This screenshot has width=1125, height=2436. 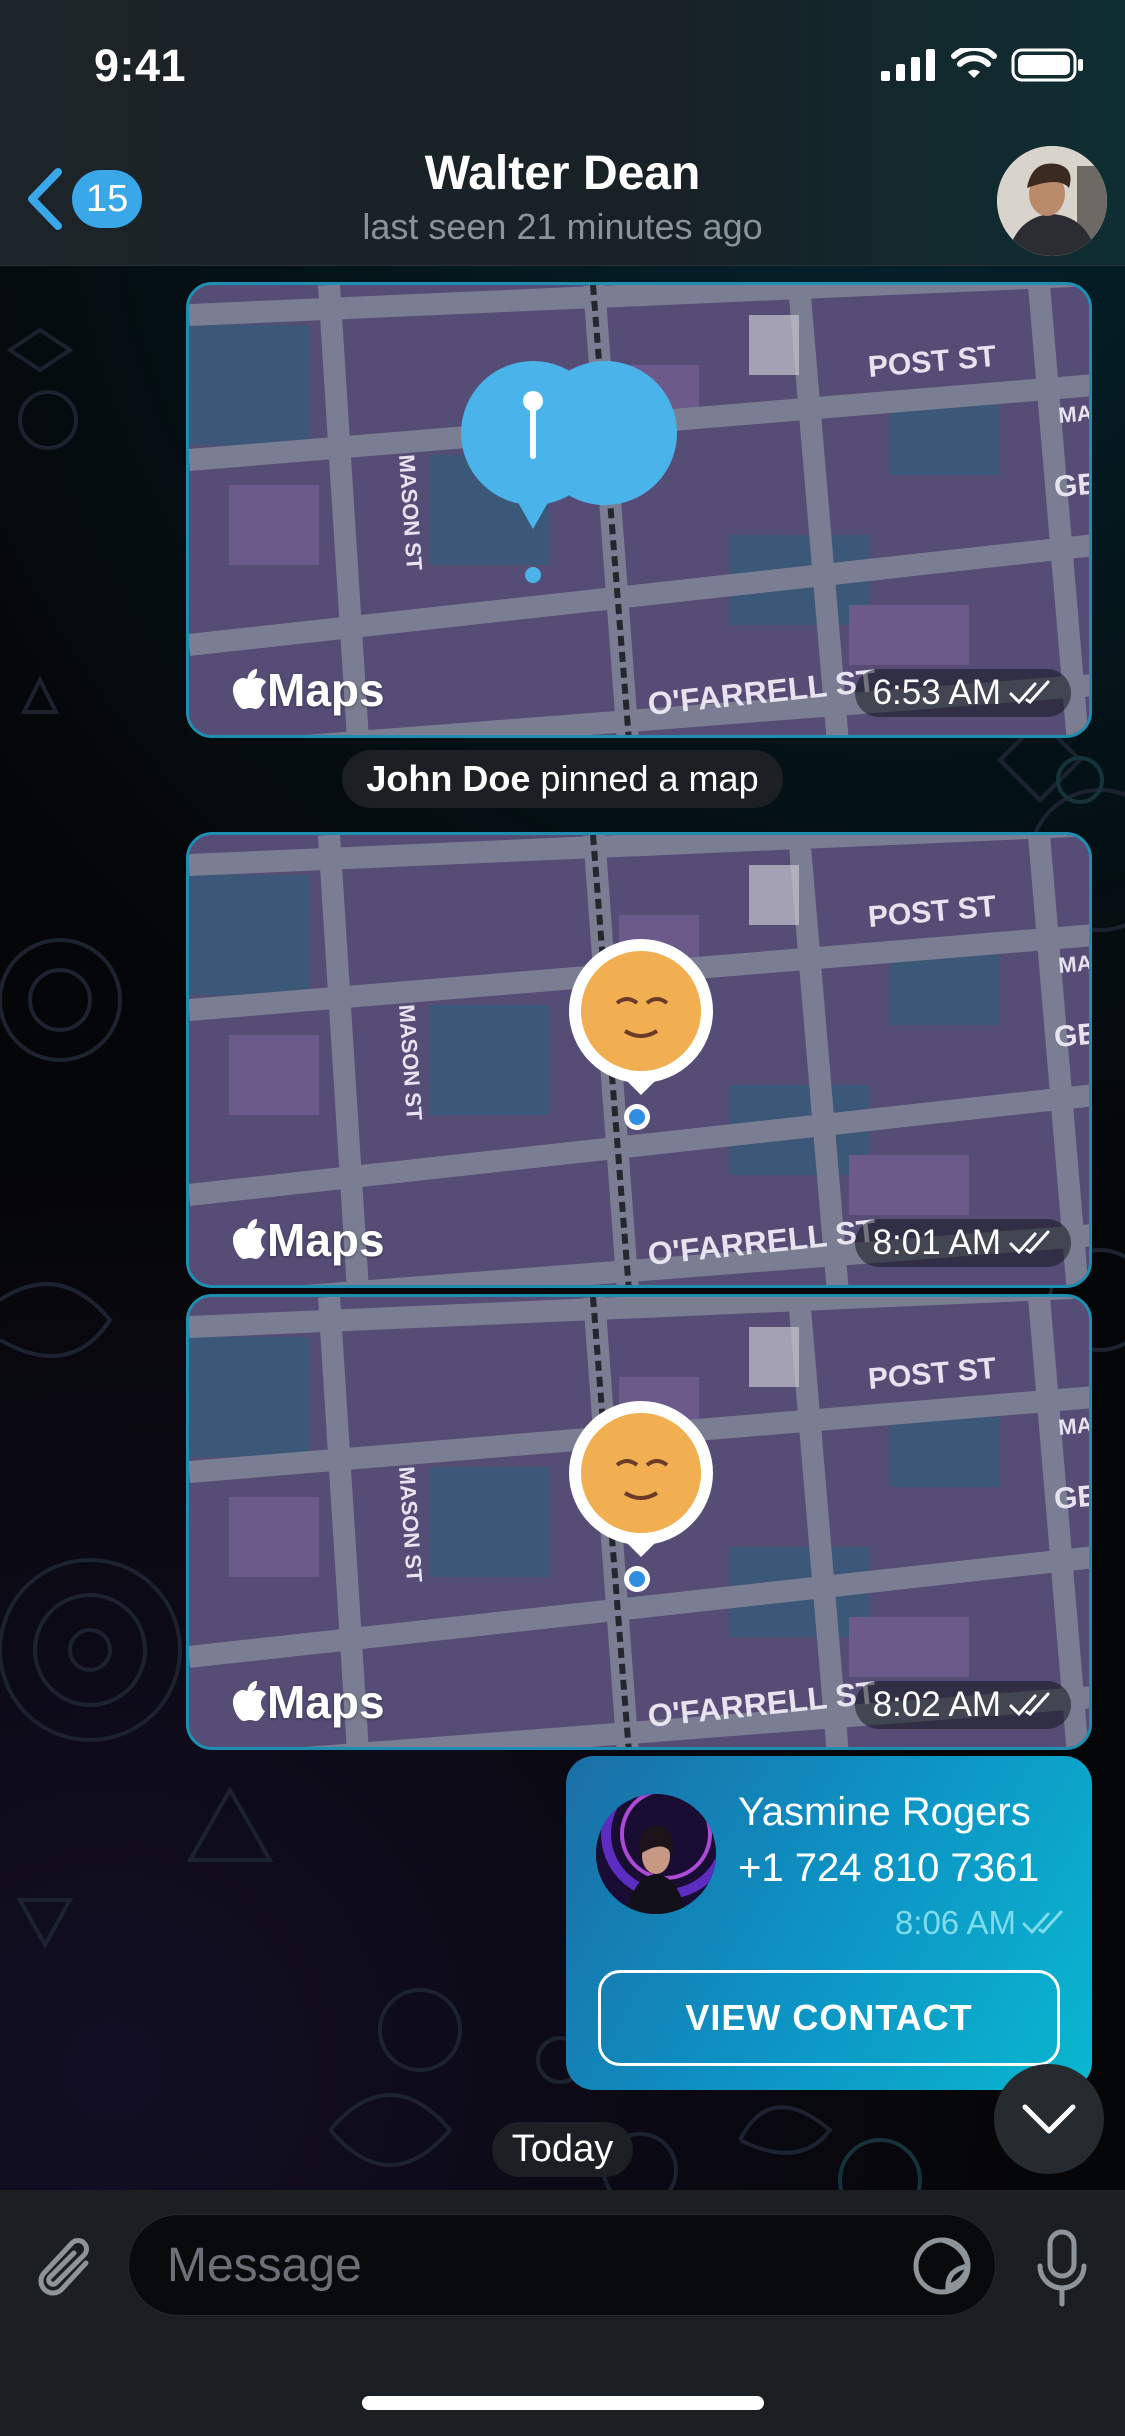 I want to click on service-message: John Doe pinned a map, so click(x=562, y=779).